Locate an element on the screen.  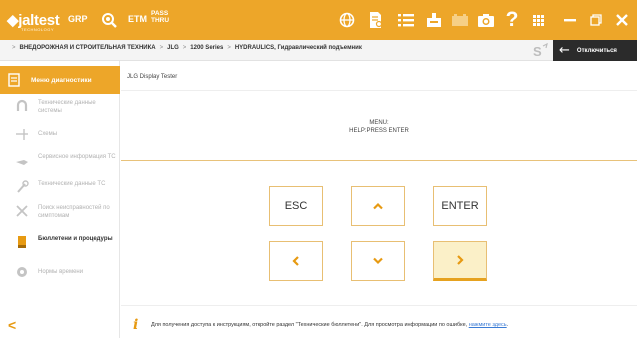
up-key-button is located at coordinates (378, 206).